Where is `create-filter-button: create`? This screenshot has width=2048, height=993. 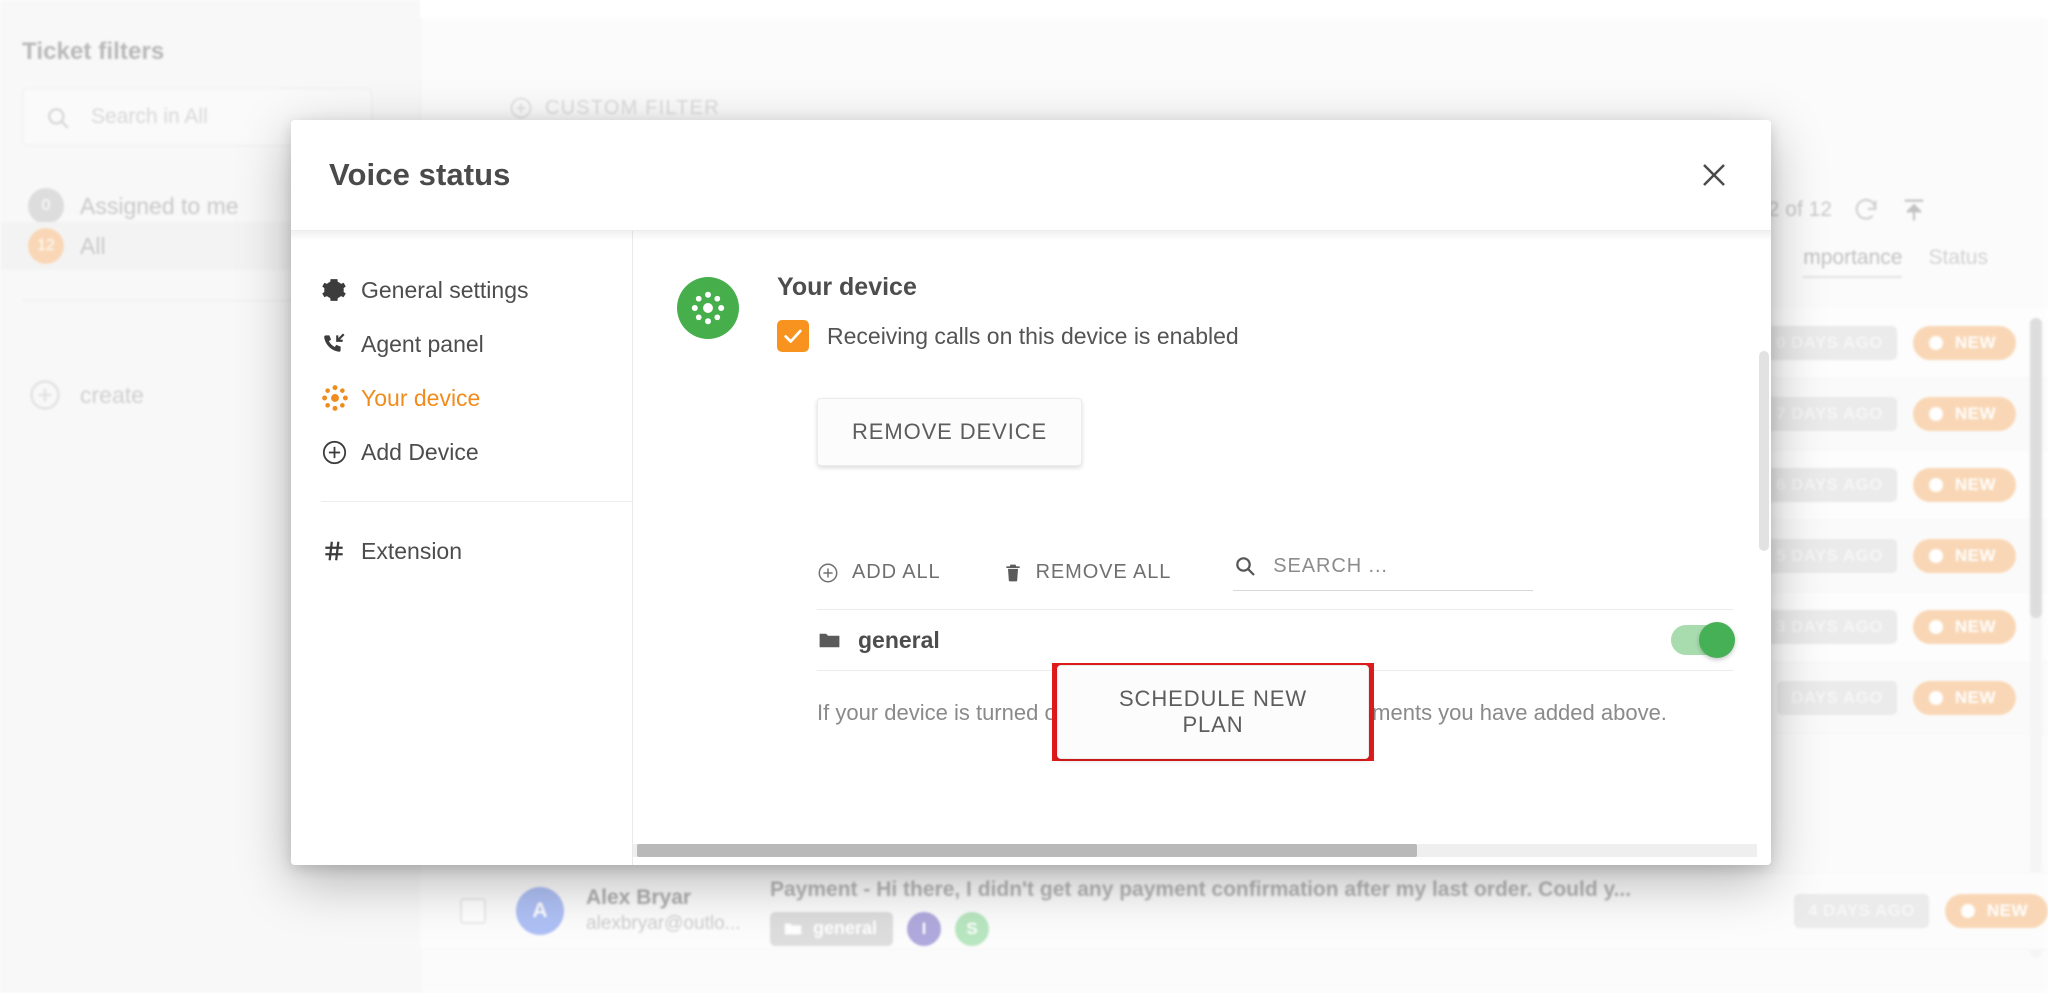
create-filter-button: create is located at coordinates (86, 395).